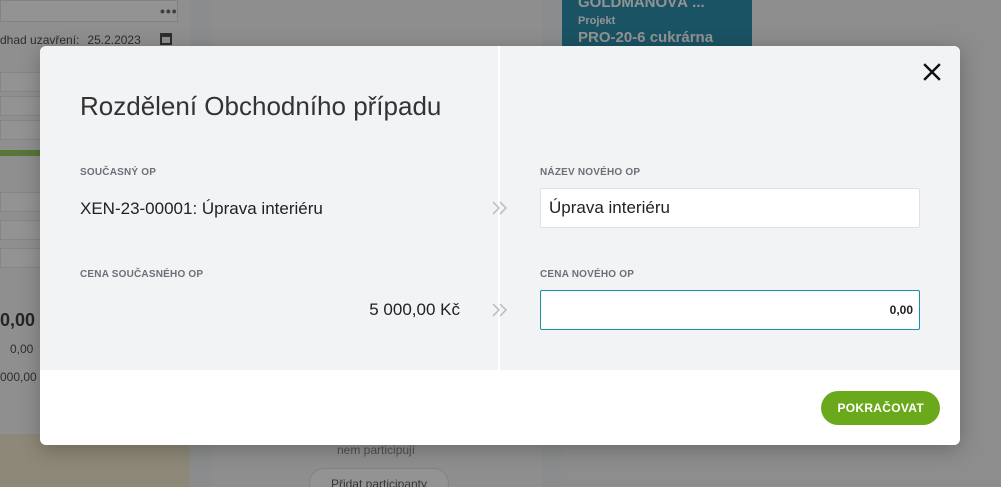  I want to click on current-op-label: Současný OP, so click(118, 172).